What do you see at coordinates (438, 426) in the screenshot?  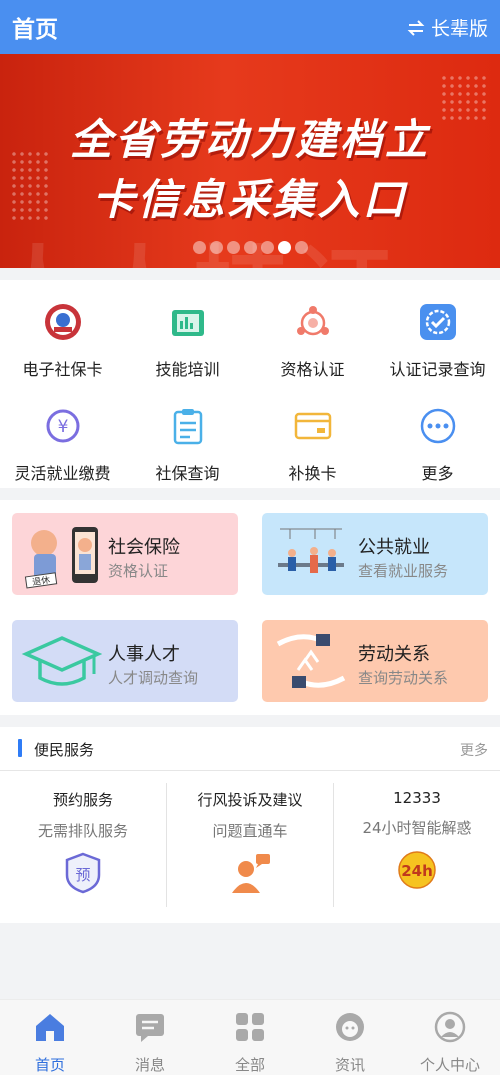 I see `more-icon` at bounding box center [438, 426].